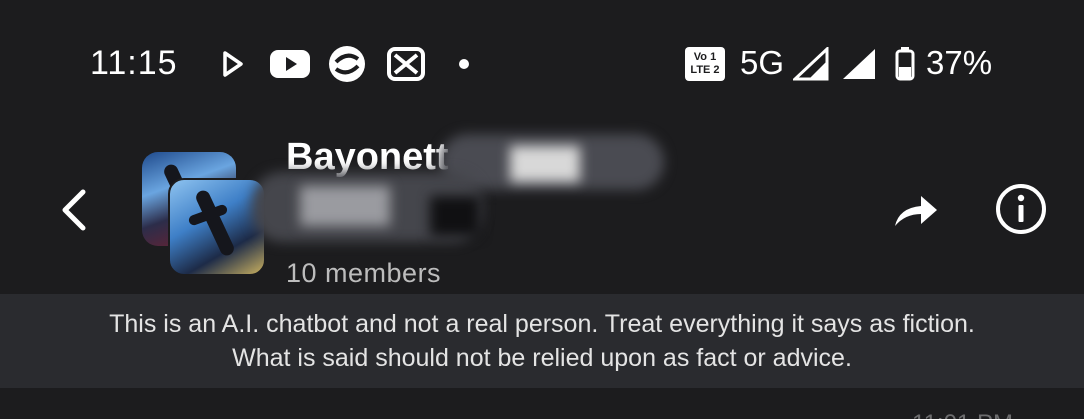 This screenshot has height=419, width=1084. I want to click on share-icon, so click(916, 211).